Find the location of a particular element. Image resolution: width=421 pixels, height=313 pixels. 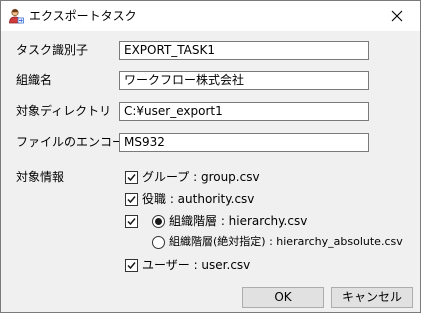

radio-selected-dot is located at coordinates (158, 221).